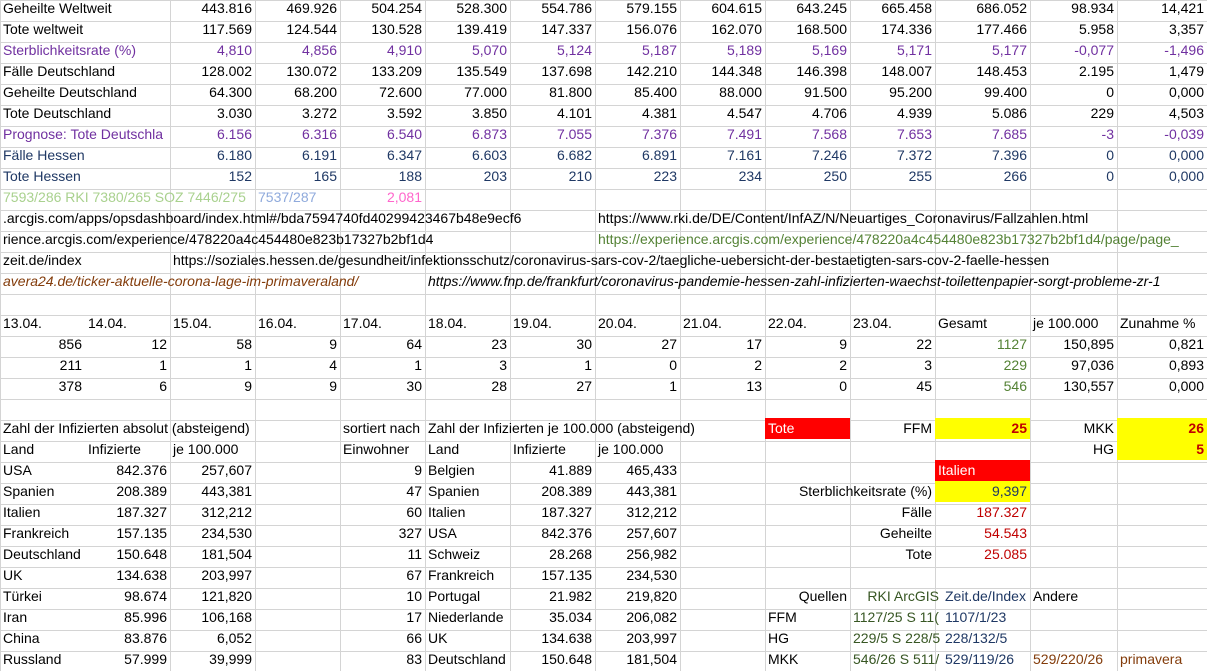 The image size is (1207, 671). What do you see at coordinates (382, 638) in the screenshot?
I see `inhabitants: 66` at bounding box center [382, 638].